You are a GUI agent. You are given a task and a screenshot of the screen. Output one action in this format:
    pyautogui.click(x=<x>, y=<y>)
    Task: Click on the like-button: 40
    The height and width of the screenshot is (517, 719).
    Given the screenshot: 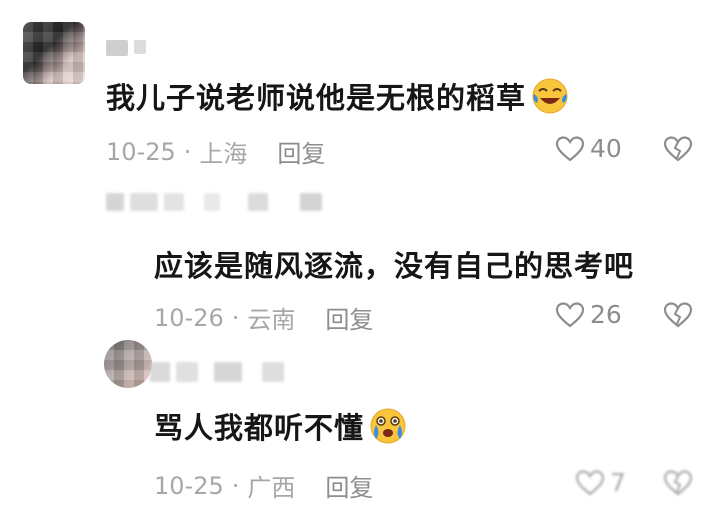 What is the action you would take?
    pyautogui.click(x=589, y=148)
    